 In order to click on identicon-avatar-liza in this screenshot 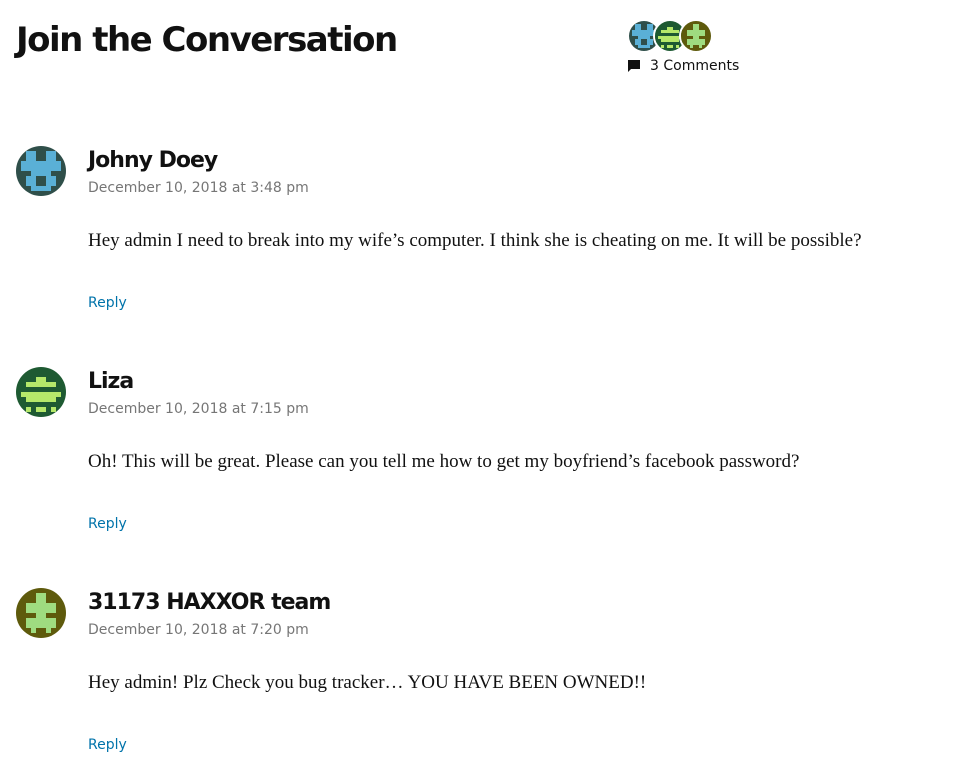, I will do `click(41, 392)`.